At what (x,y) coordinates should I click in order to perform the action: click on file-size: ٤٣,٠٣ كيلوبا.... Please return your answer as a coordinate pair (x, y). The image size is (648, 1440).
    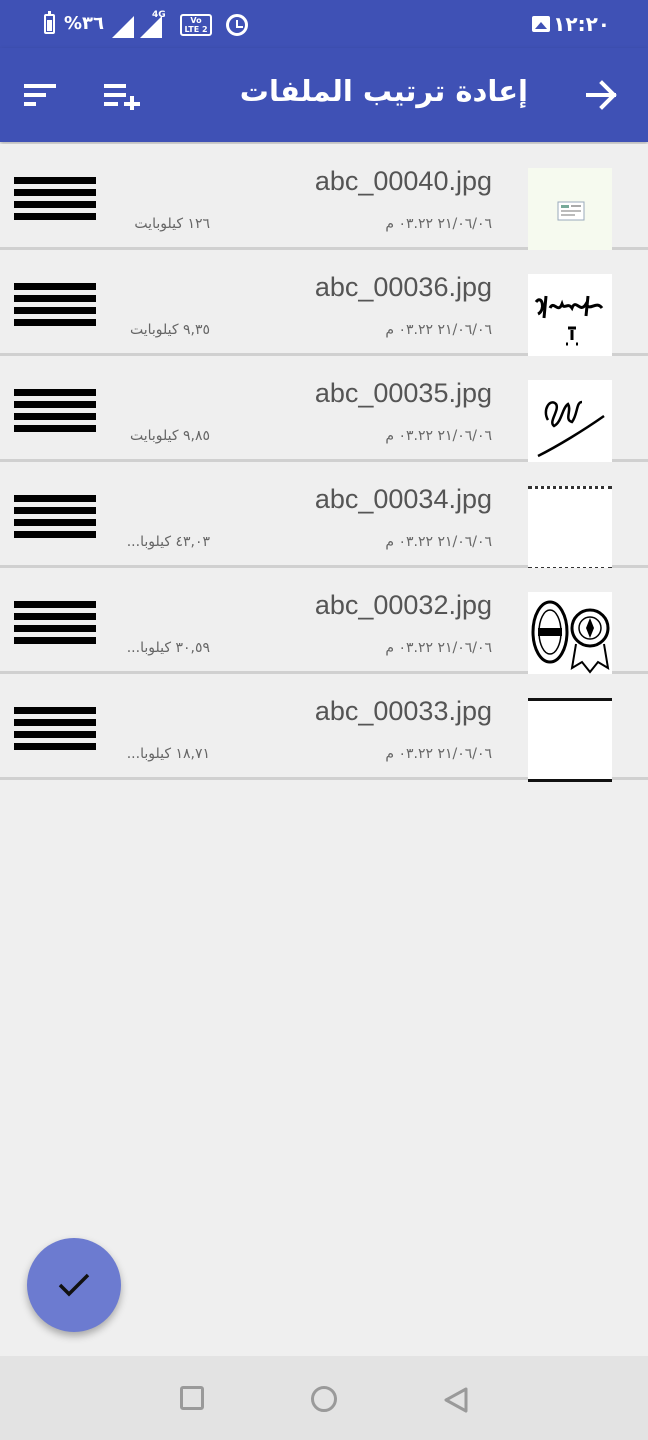
    Looking at the image, I should click on (168, 542).